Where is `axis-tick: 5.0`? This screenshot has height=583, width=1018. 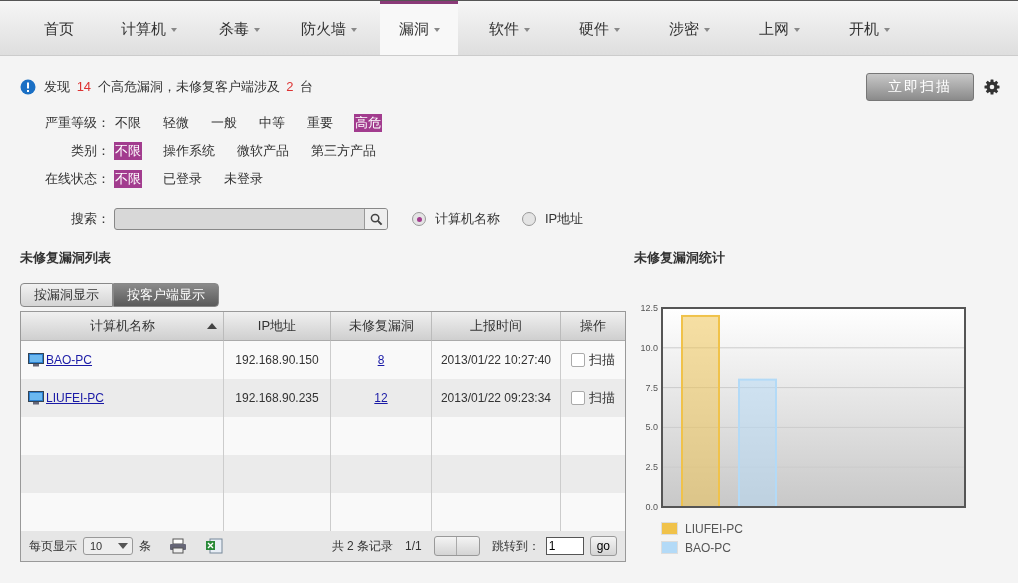 axis-tick: 5.0 is located at coordinates (651, 427).